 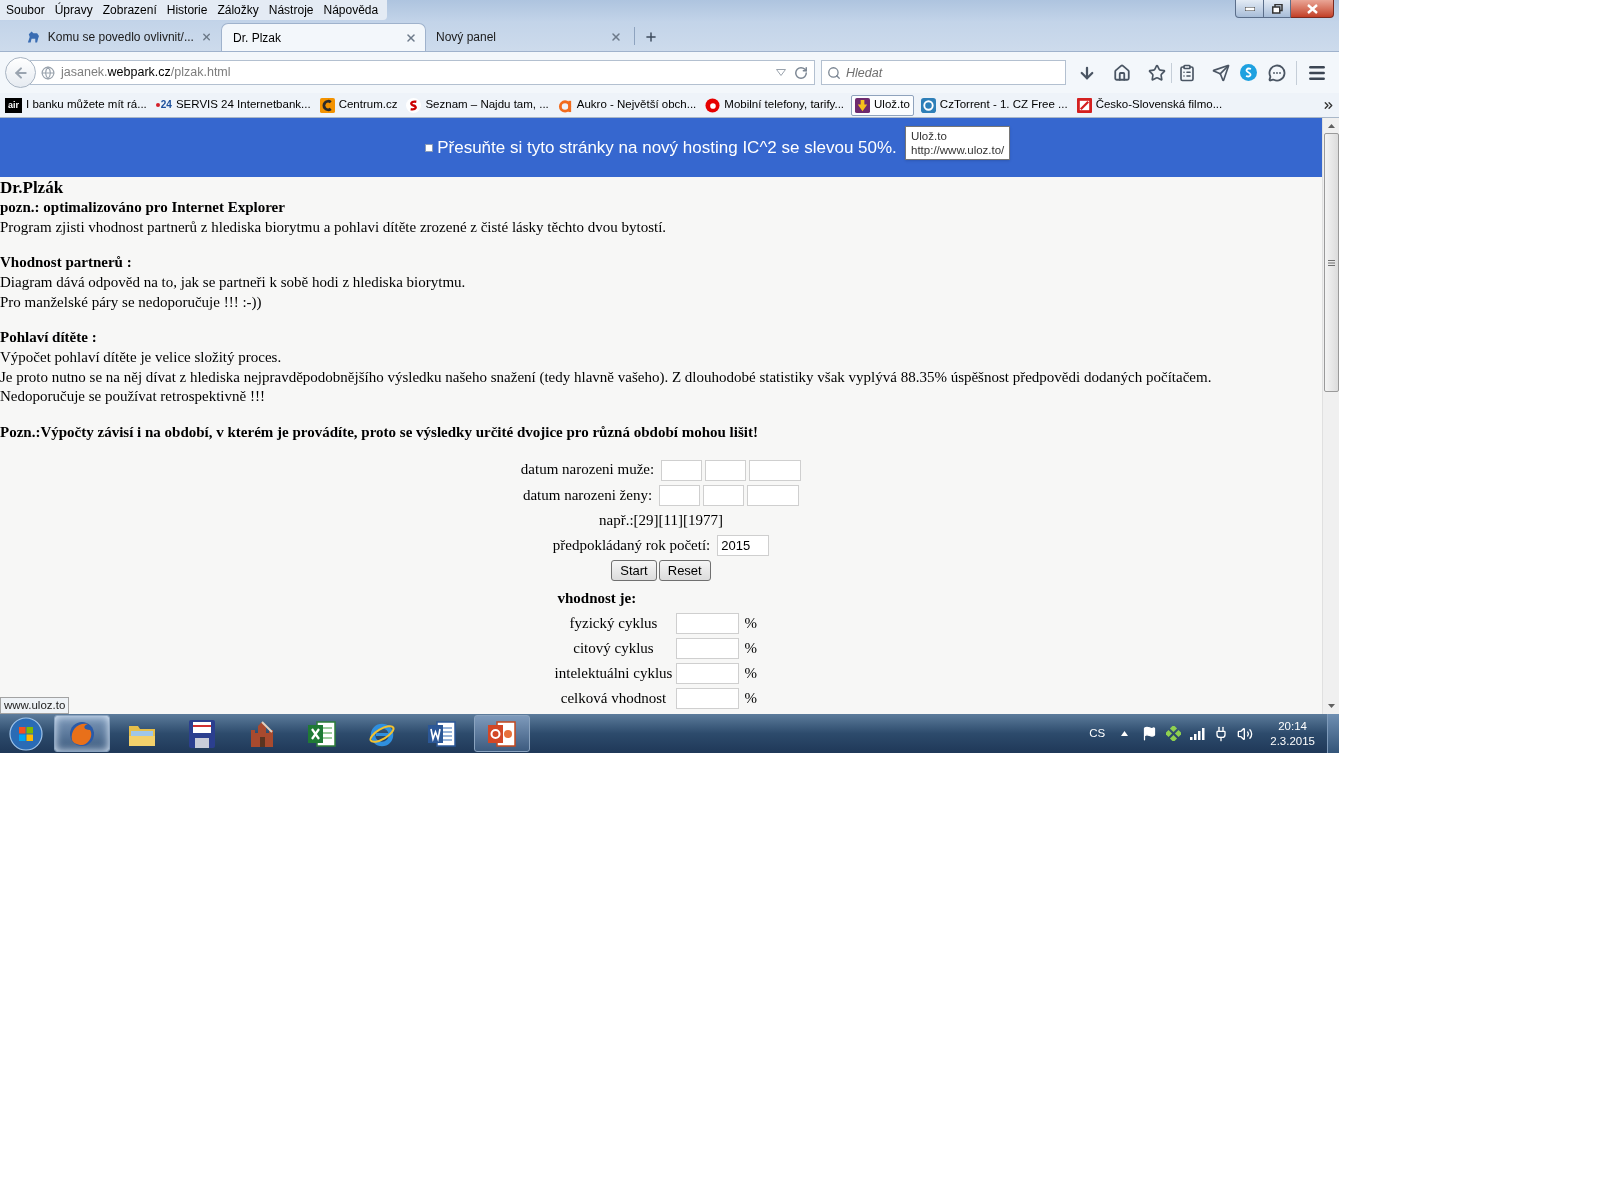 What do you see at coordinates (1174, 733) in the screenshot?
I see `squares-icon` at bounding box center [1174, 733].